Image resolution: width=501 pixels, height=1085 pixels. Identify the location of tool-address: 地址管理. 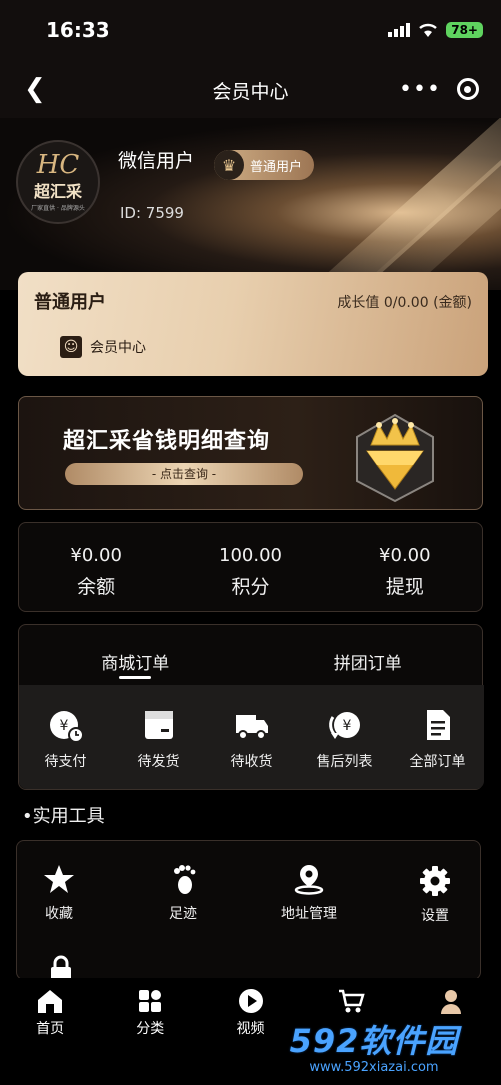
(309, 893).